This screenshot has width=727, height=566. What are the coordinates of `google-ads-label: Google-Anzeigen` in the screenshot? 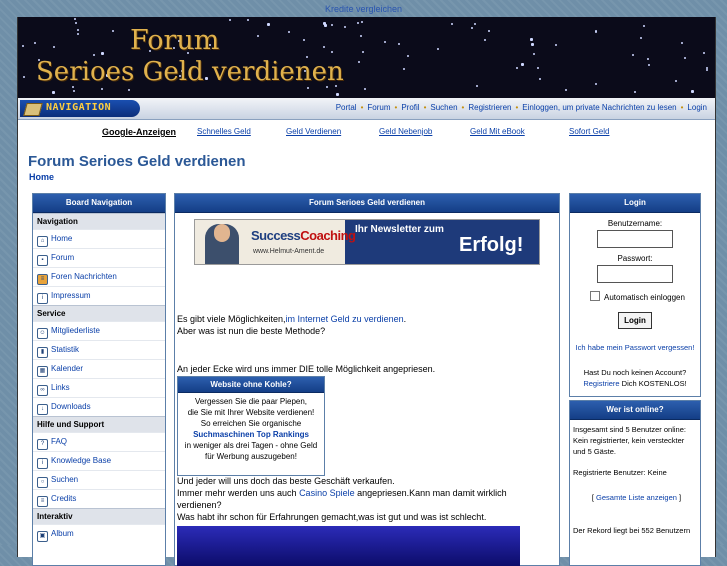 It's located at (139, 132).